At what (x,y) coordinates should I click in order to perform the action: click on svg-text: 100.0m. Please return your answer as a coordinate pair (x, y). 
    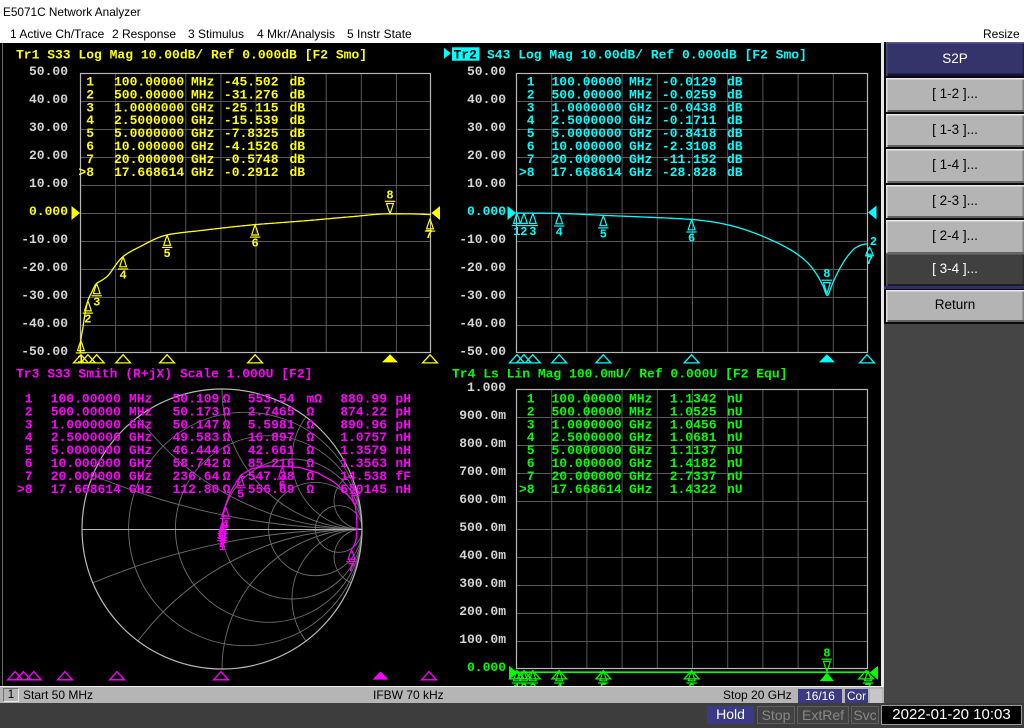
    Looking at the image, I should click on (482, 639).